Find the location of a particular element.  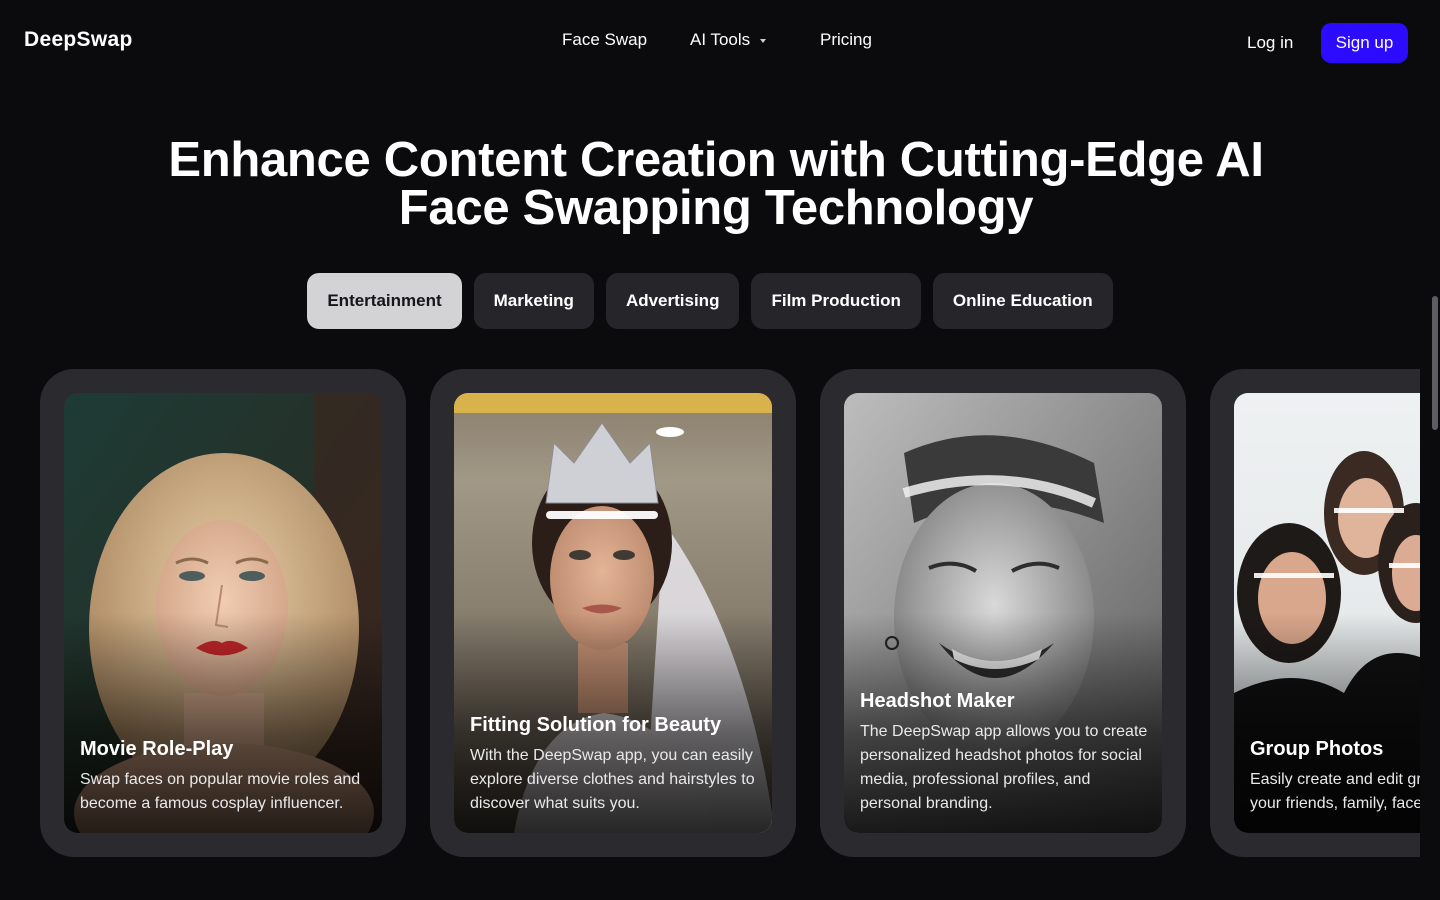

nav-pricing: Pricing is located at coordinates (846, 40).